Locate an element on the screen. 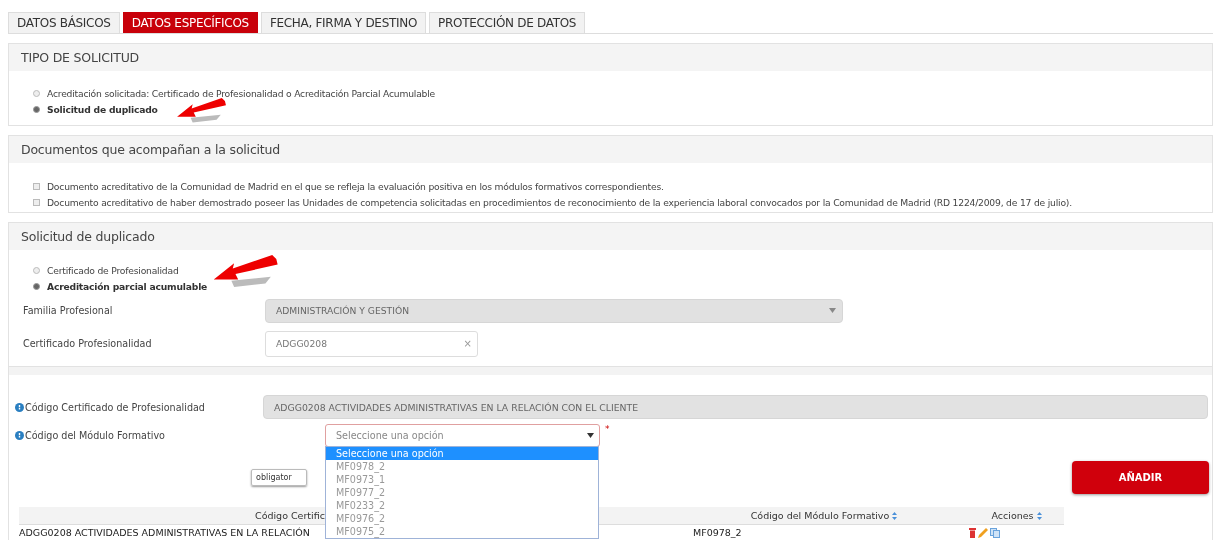  section-title: TIPO DE SOLICITUD is located at coordinates (610, 57).